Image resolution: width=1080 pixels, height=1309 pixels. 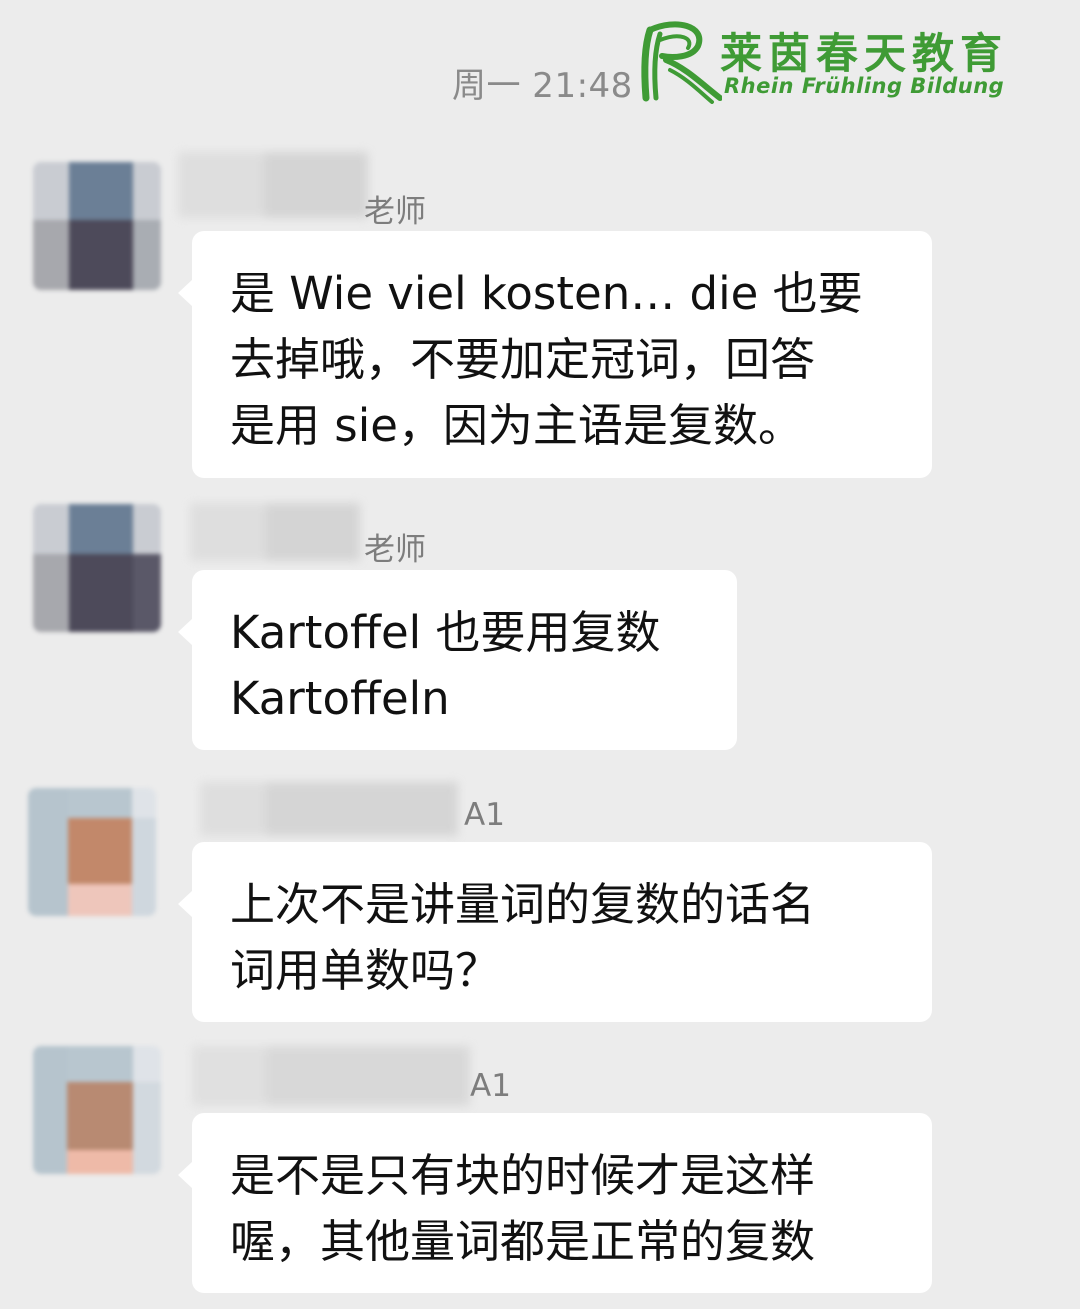 I want to click on message-bubble: 是不是只有块的时候才是这样 喔，其他量词都是正常的复数, so click(x=555, y=1203).